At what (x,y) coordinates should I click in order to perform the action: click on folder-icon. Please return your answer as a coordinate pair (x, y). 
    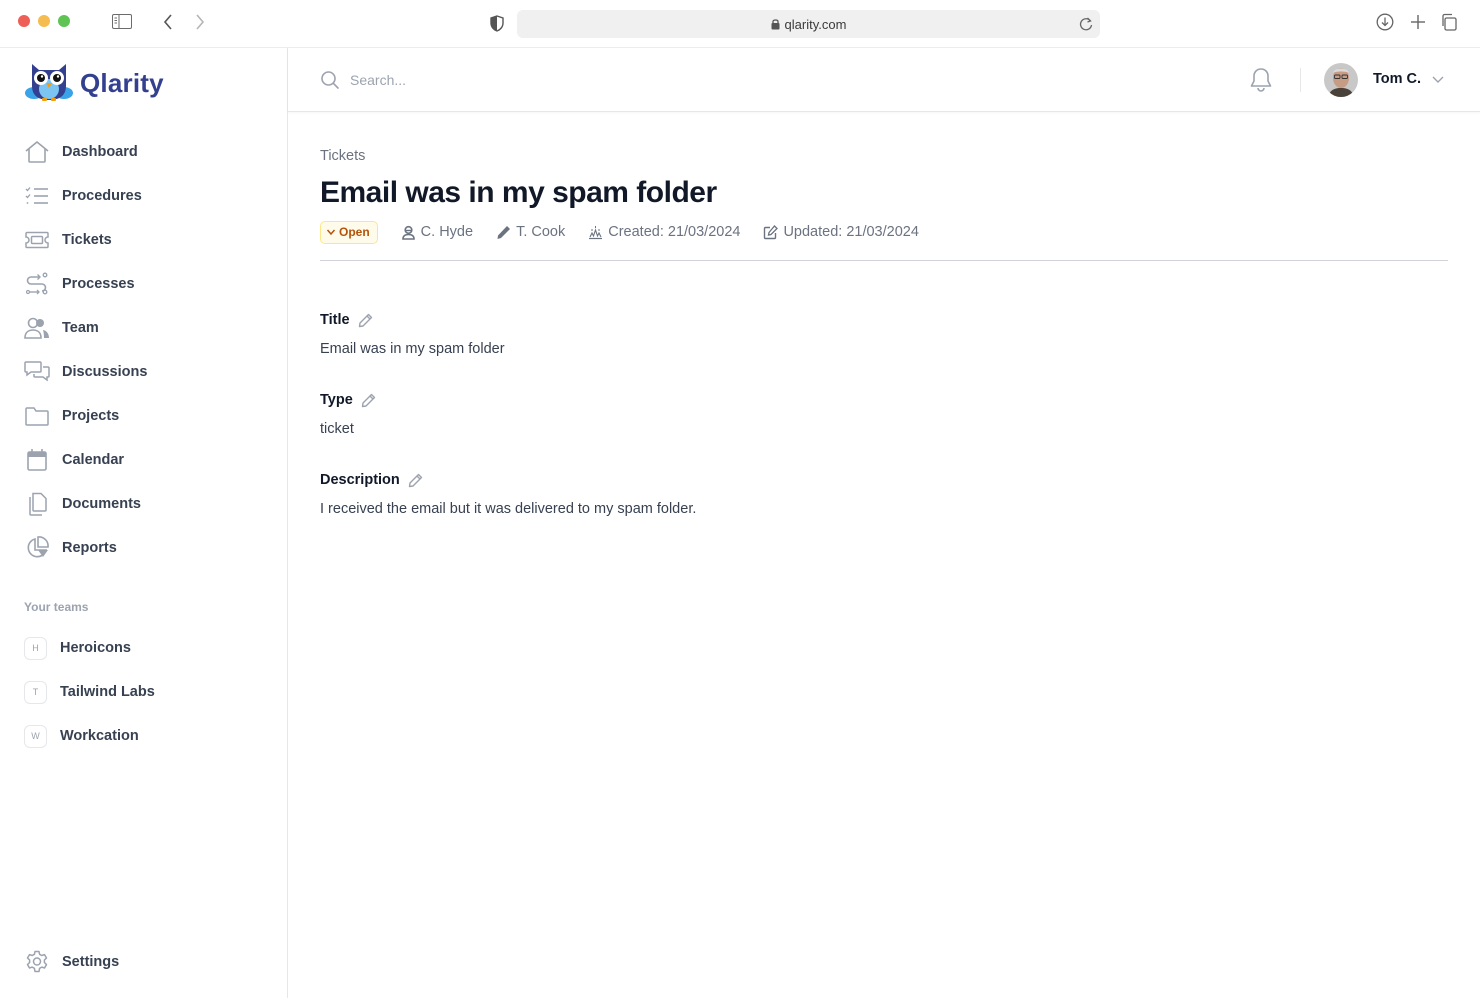
    Looking at the image, I should click on (37, 416).